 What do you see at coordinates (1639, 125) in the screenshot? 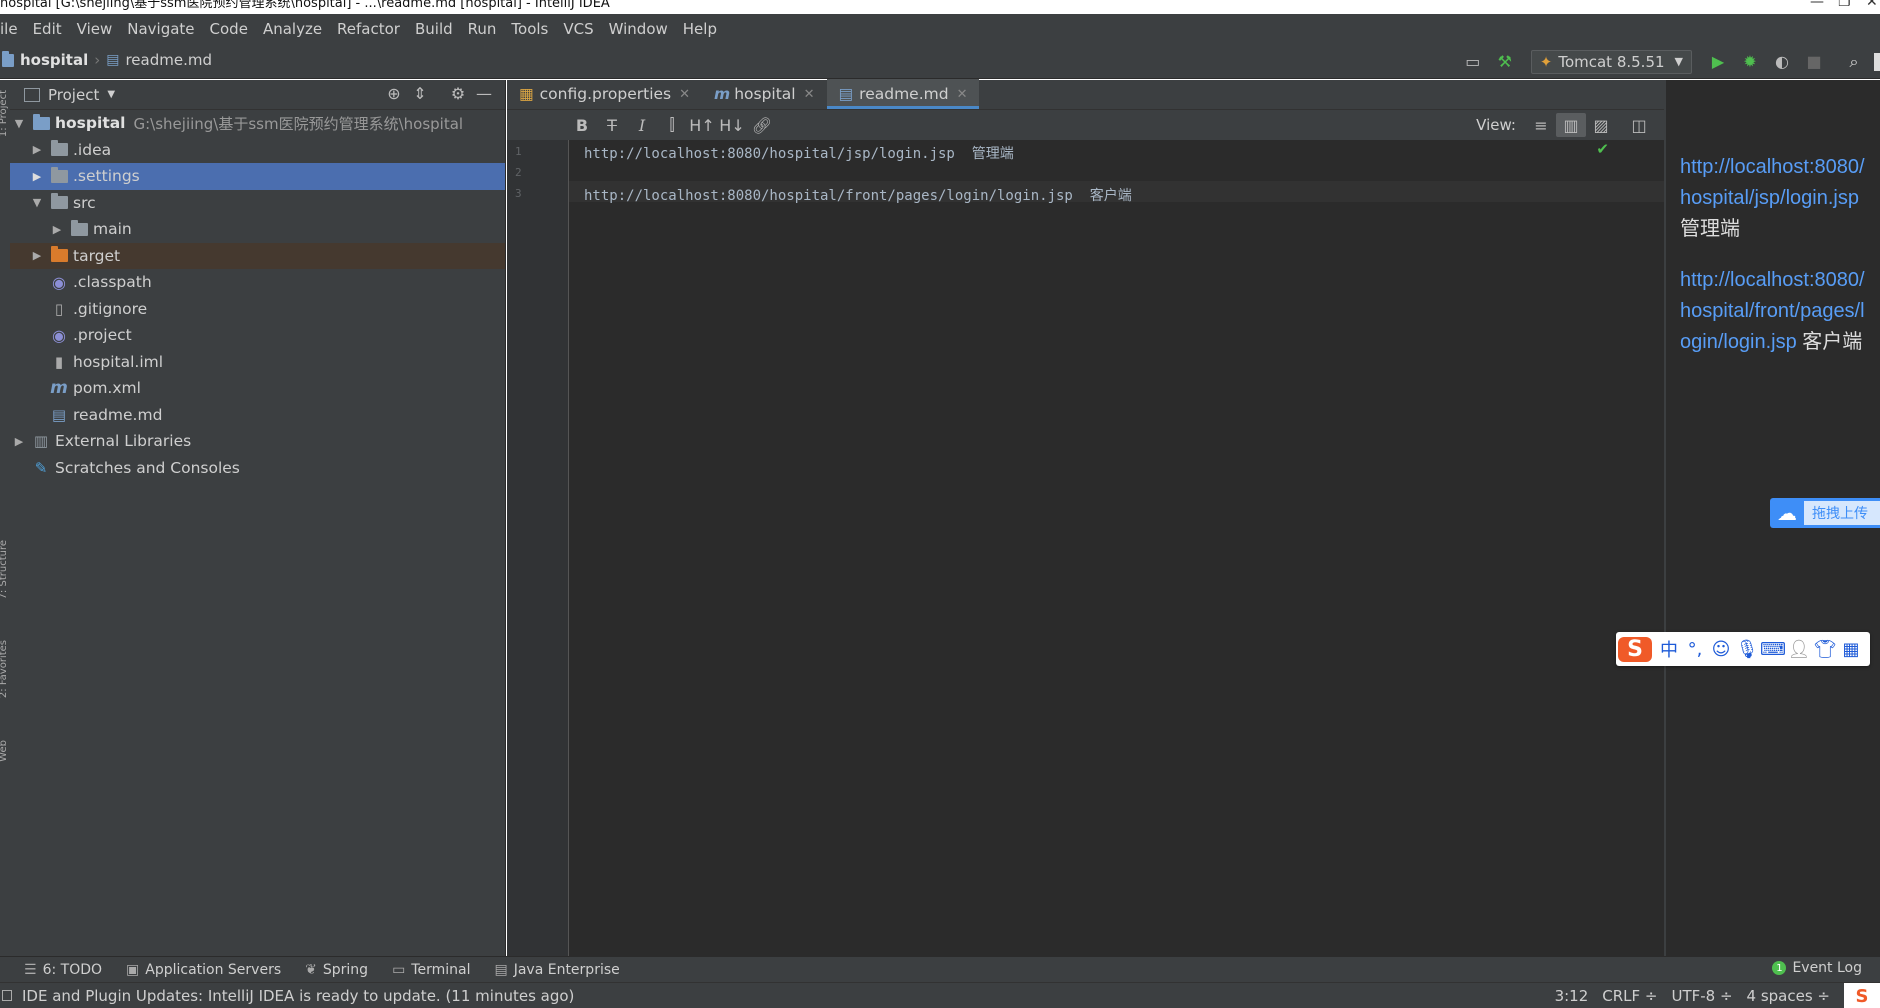
I see `layout-toggle-icon: ◫` at bounding box center [1639, 125].